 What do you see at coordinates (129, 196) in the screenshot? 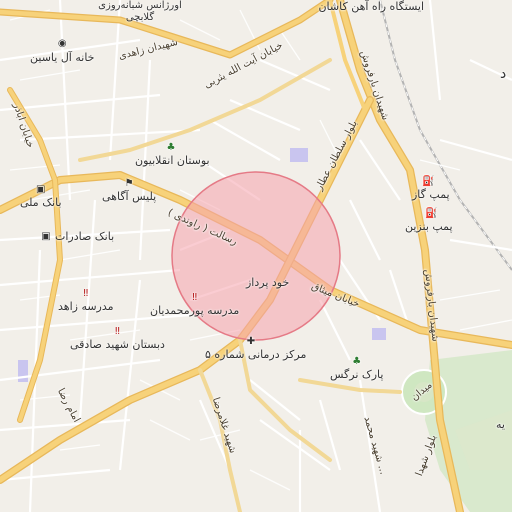
I see `police-label: پلیس آگاهی` at bounding box center [129, 196].